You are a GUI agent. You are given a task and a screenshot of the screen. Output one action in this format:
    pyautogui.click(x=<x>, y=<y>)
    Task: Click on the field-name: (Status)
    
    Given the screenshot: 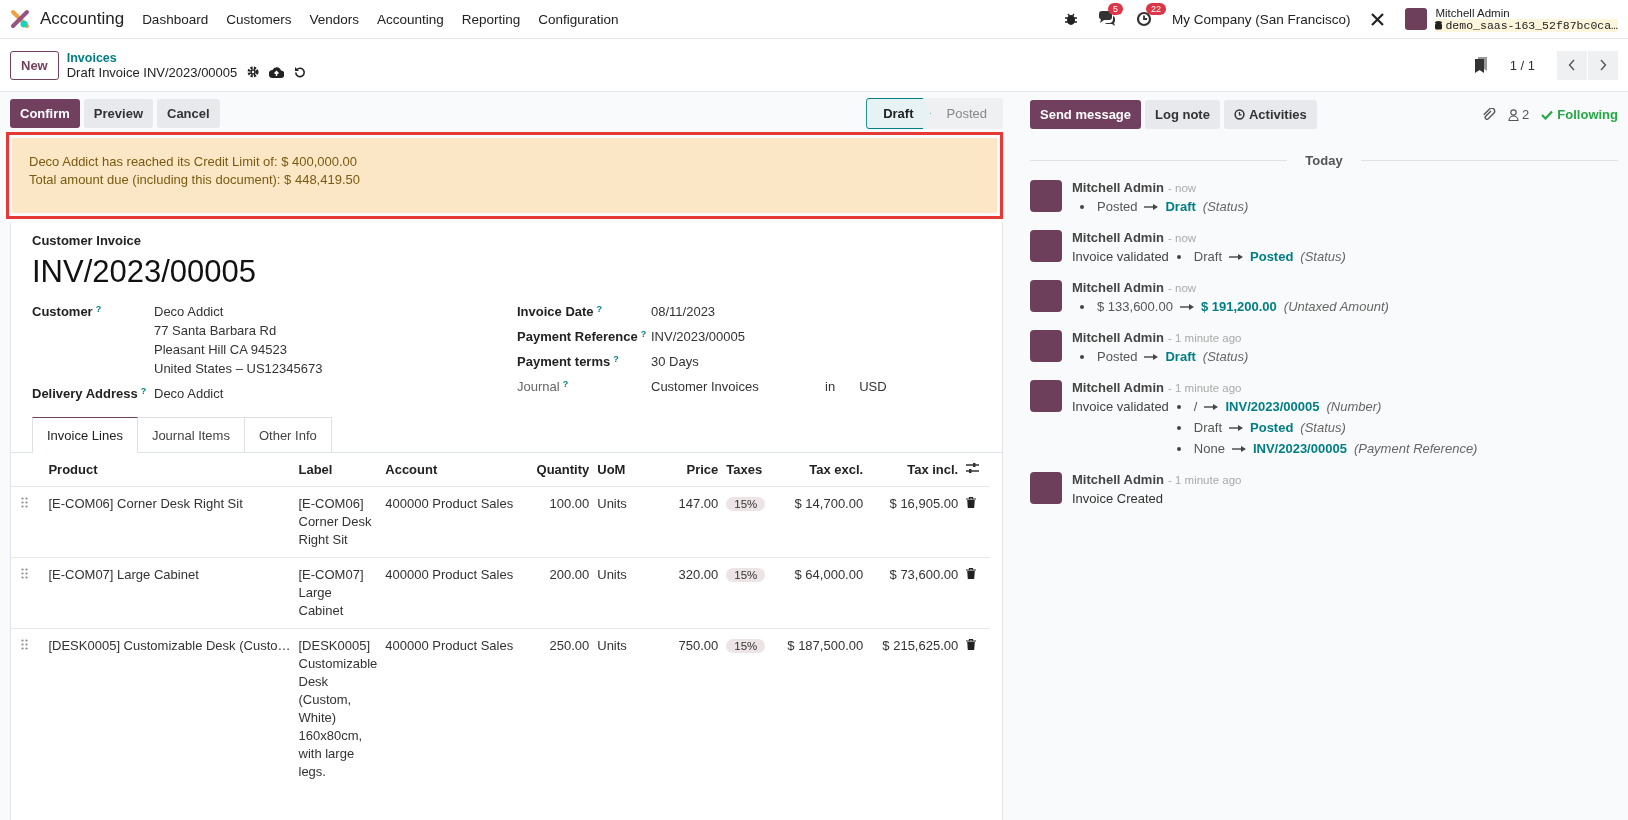 What is the action you would take?
    pyautogui.click(x=1323, y=256)
    